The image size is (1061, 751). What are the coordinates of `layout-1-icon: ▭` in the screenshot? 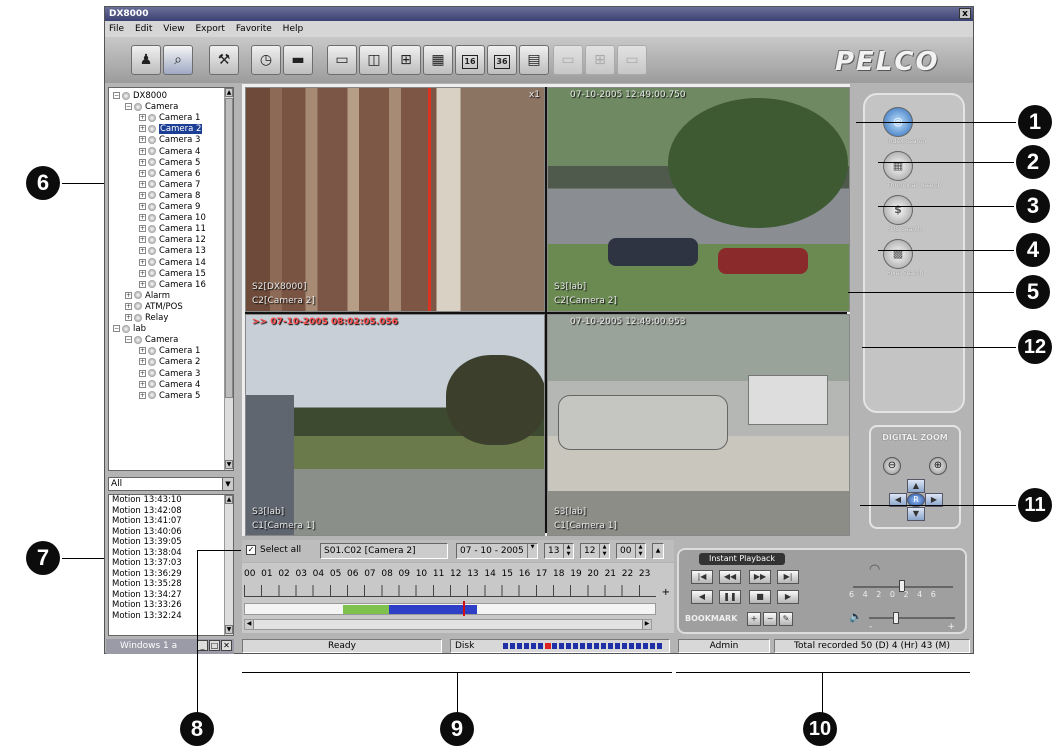 It's located at (342, 60).